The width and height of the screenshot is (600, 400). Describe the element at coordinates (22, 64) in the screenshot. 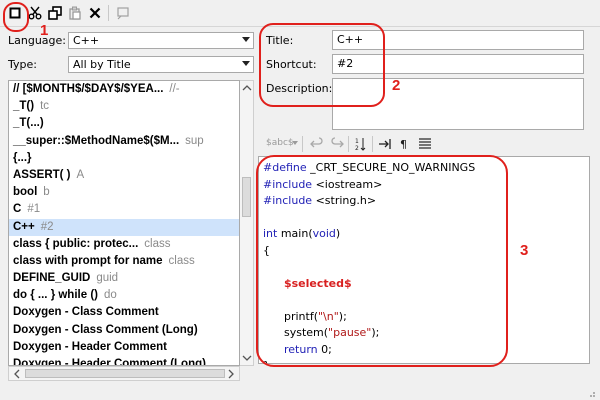

I see `type-label: Type:` at that location.